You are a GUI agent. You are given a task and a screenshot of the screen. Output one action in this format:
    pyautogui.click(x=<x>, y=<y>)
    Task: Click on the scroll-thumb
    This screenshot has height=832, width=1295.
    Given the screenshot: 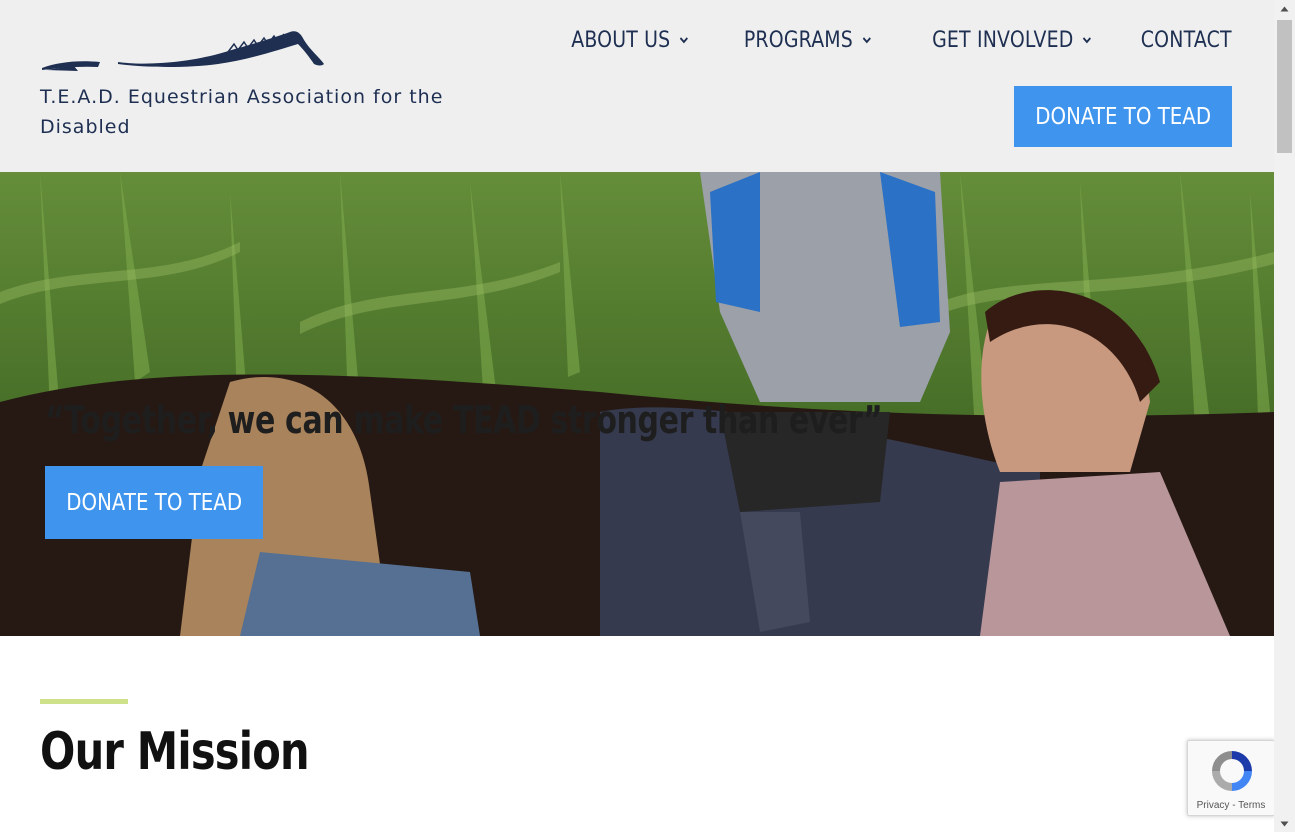 What is the action you would take?
    pyautogui.click(x=1284, y=86)
    